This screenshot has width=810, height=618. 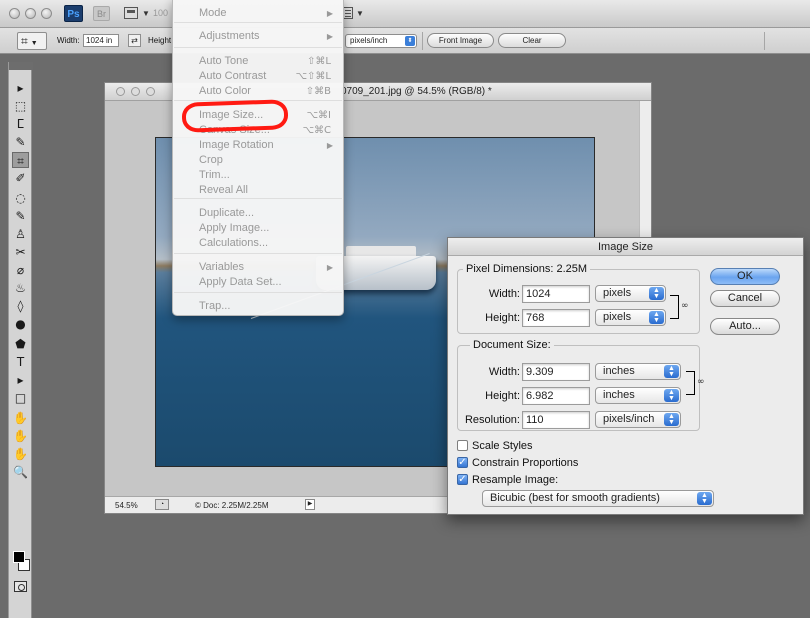 I want to click on menu-item: Reveal All, so click(x=258, y=190).